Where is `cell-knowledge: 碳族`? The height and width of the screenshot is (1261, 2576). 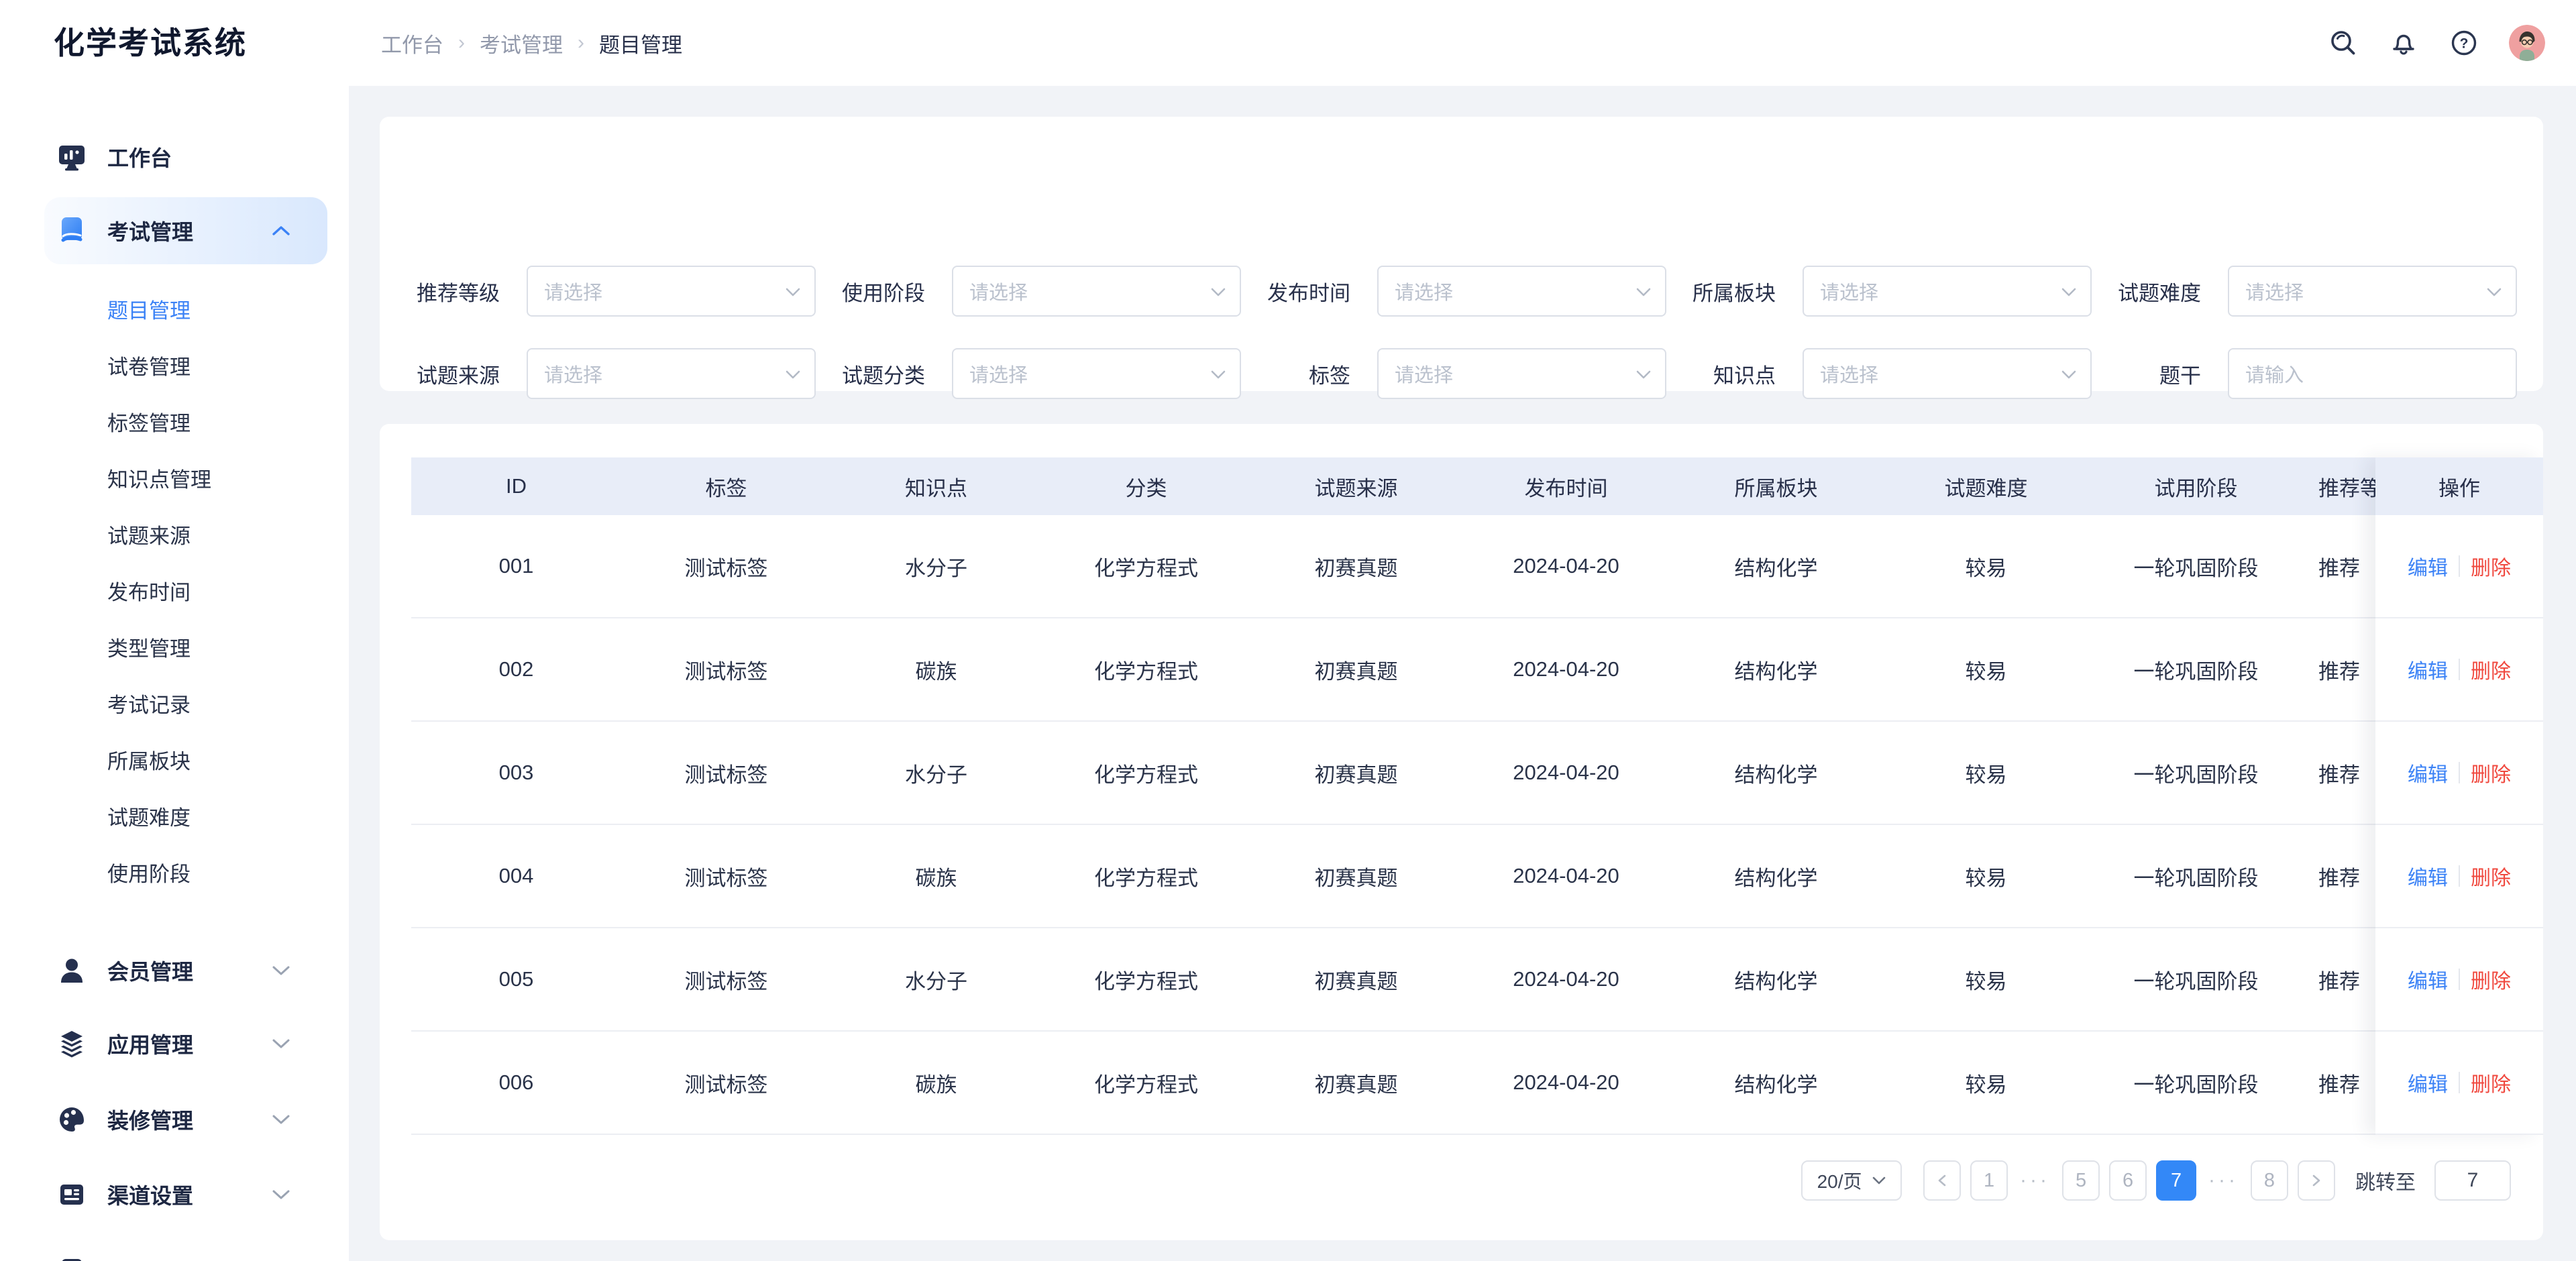
cell-knowledge: 碳族 is located at coordinates (936, 671).